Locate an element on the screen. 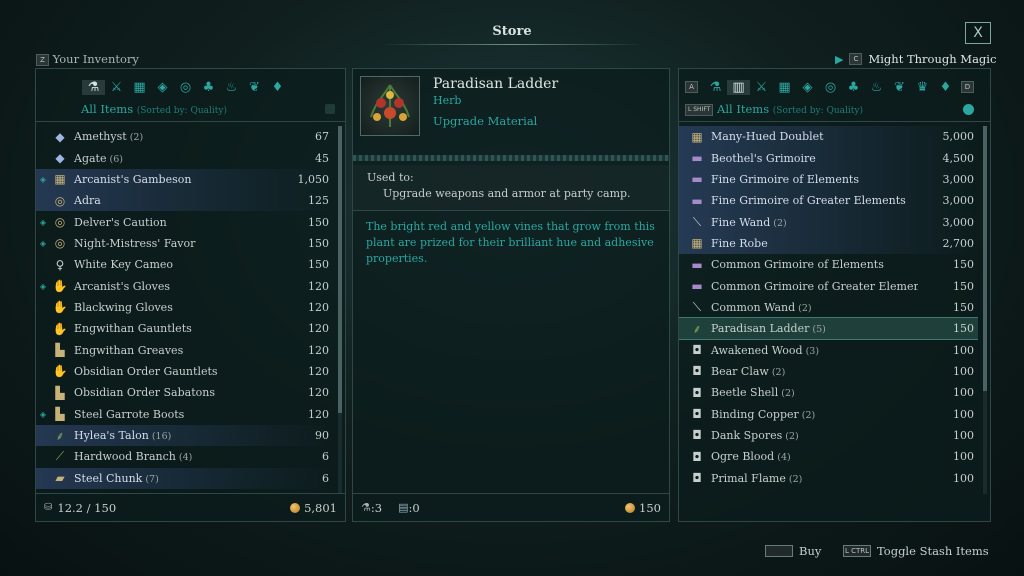 Image resolution: width=1024 pixels, height=576 pixels. toggle-stash-hint: L CTRL Toggle Stash Items is located at coordinates (916, 551).